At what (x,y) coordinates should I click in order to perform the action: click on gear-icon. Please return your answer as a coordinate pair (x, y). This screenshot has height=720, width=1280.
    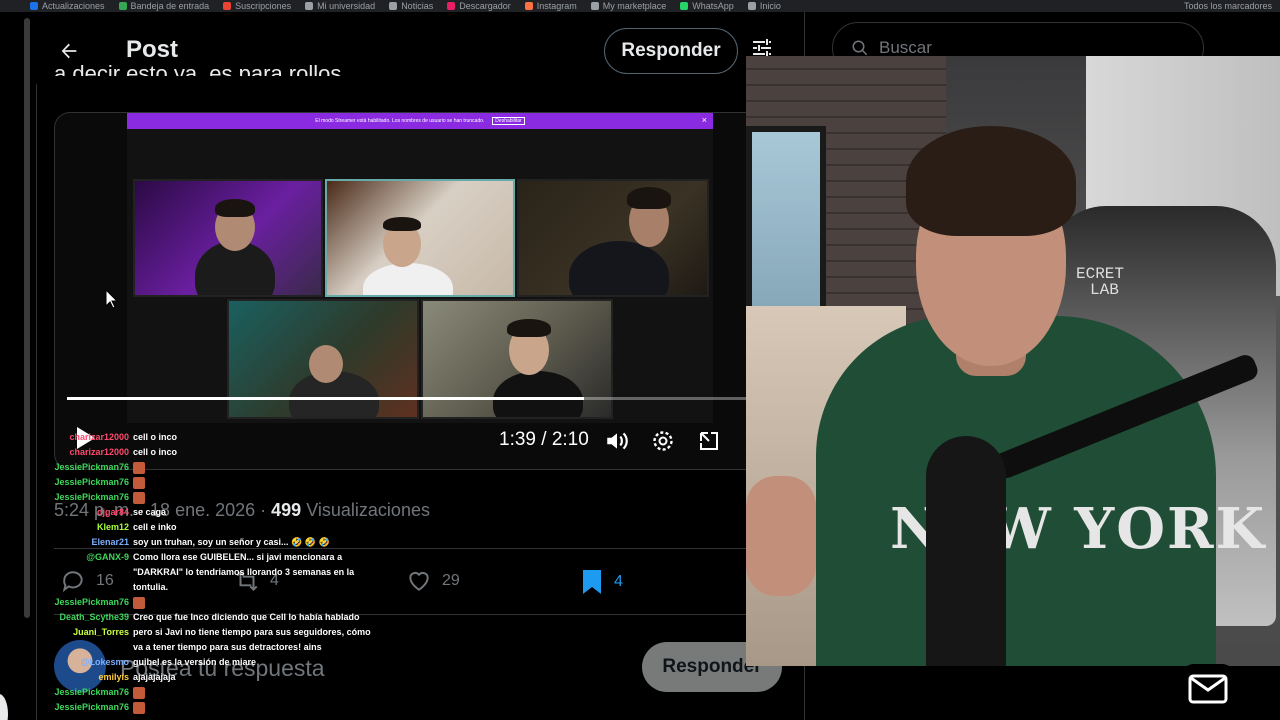
    Looking at the image, I should click on (663, 441).